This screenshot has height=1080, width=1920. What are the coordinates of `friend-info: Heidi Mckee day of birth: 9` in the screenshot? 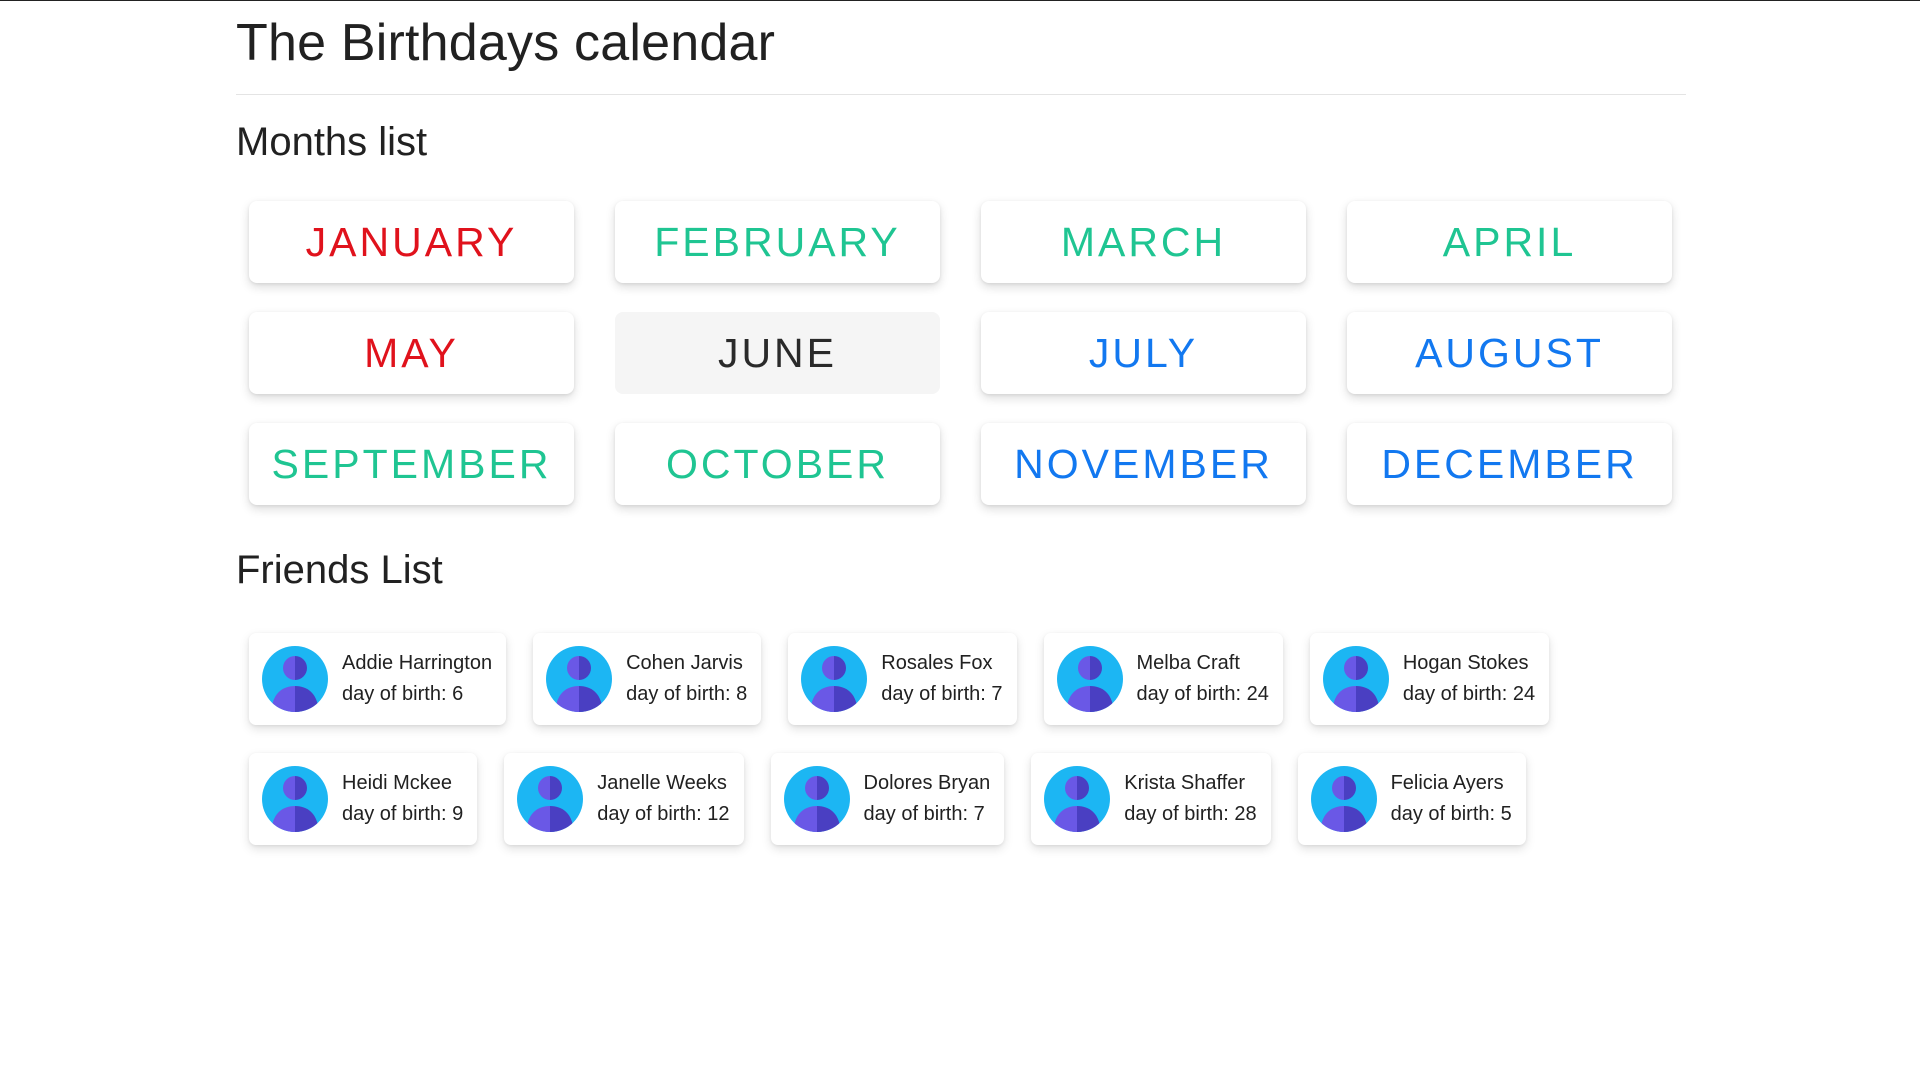 It's located at (402, 799).